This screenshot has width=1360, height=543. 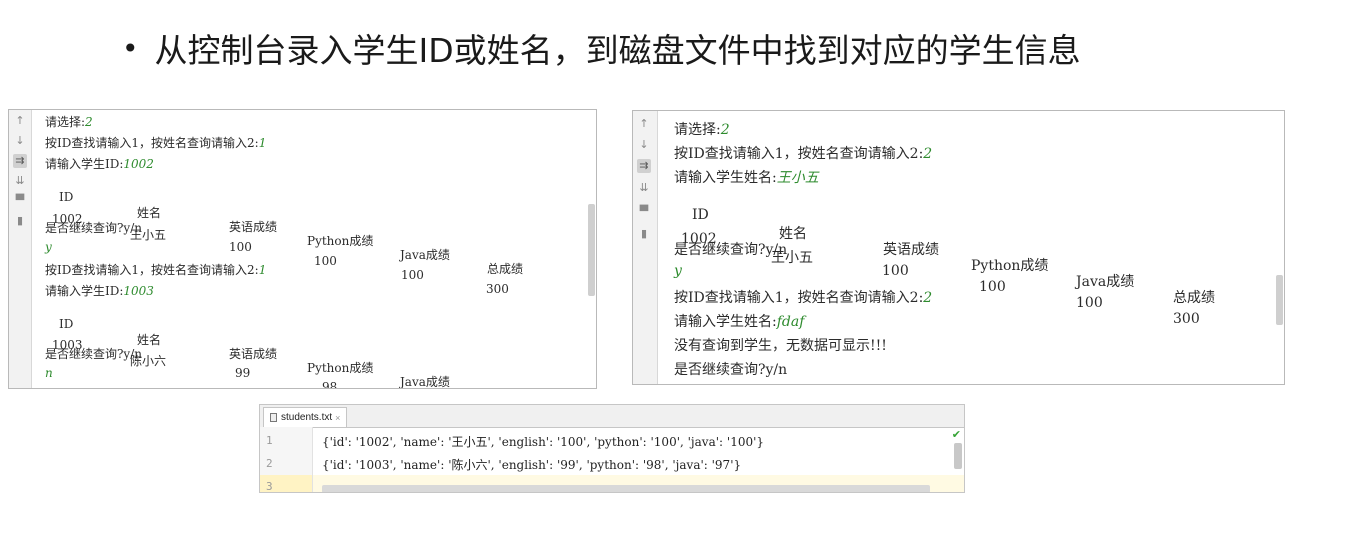 I want to click on not-found-message: 没有查询到学生，无数据可显示!!!, so click(x=780, y=346).